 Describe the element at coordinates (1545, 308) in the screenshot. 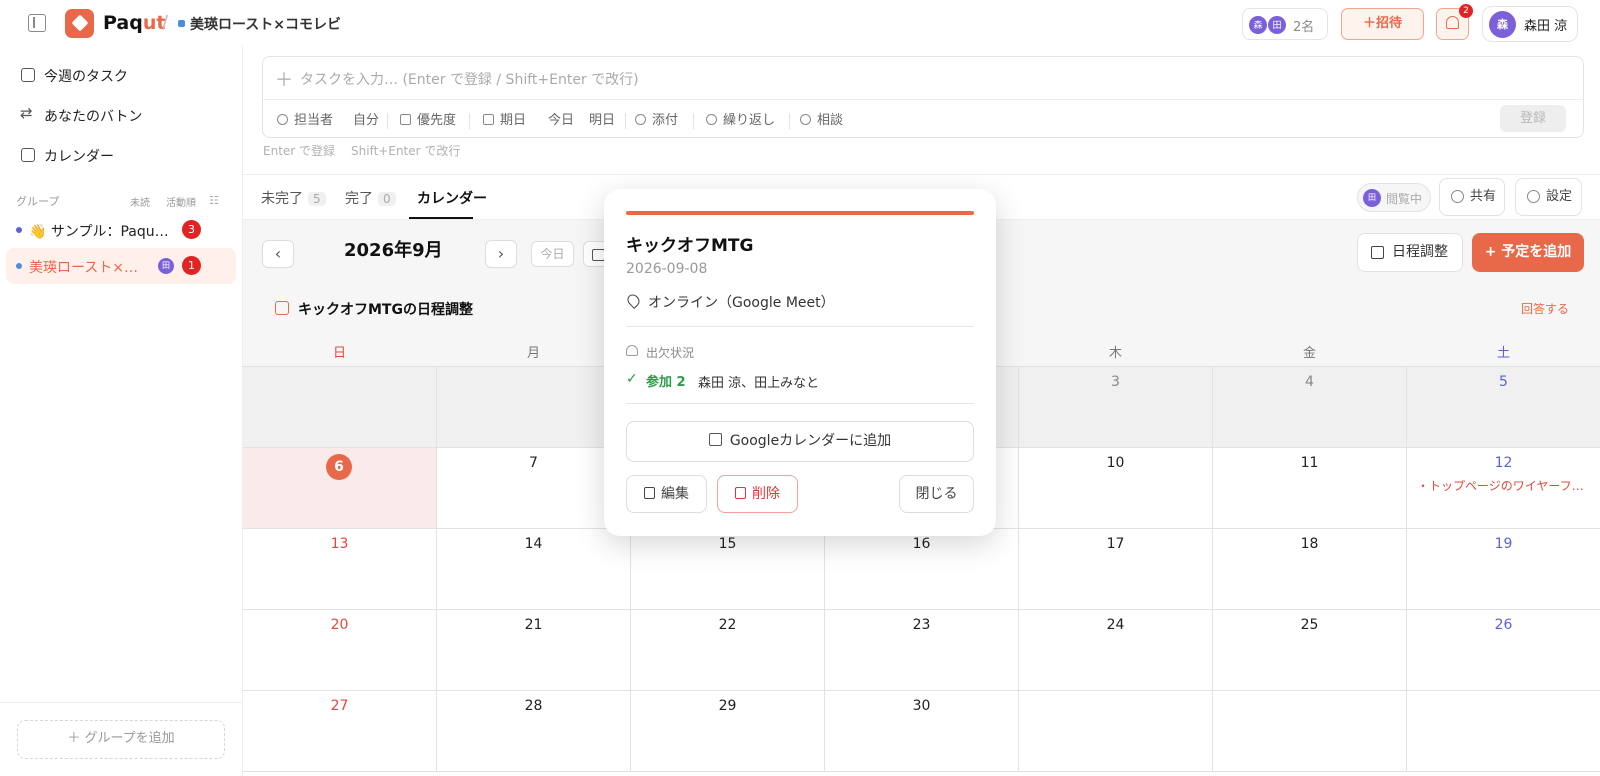

I see `answer-link: 回答する` at that location.